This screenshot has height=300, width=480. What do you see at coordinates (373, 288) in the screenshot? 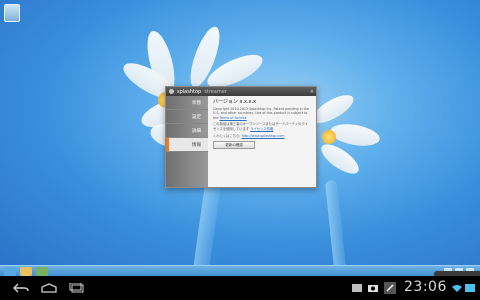
I see `camera-icon` at bounding box center [373, 288].